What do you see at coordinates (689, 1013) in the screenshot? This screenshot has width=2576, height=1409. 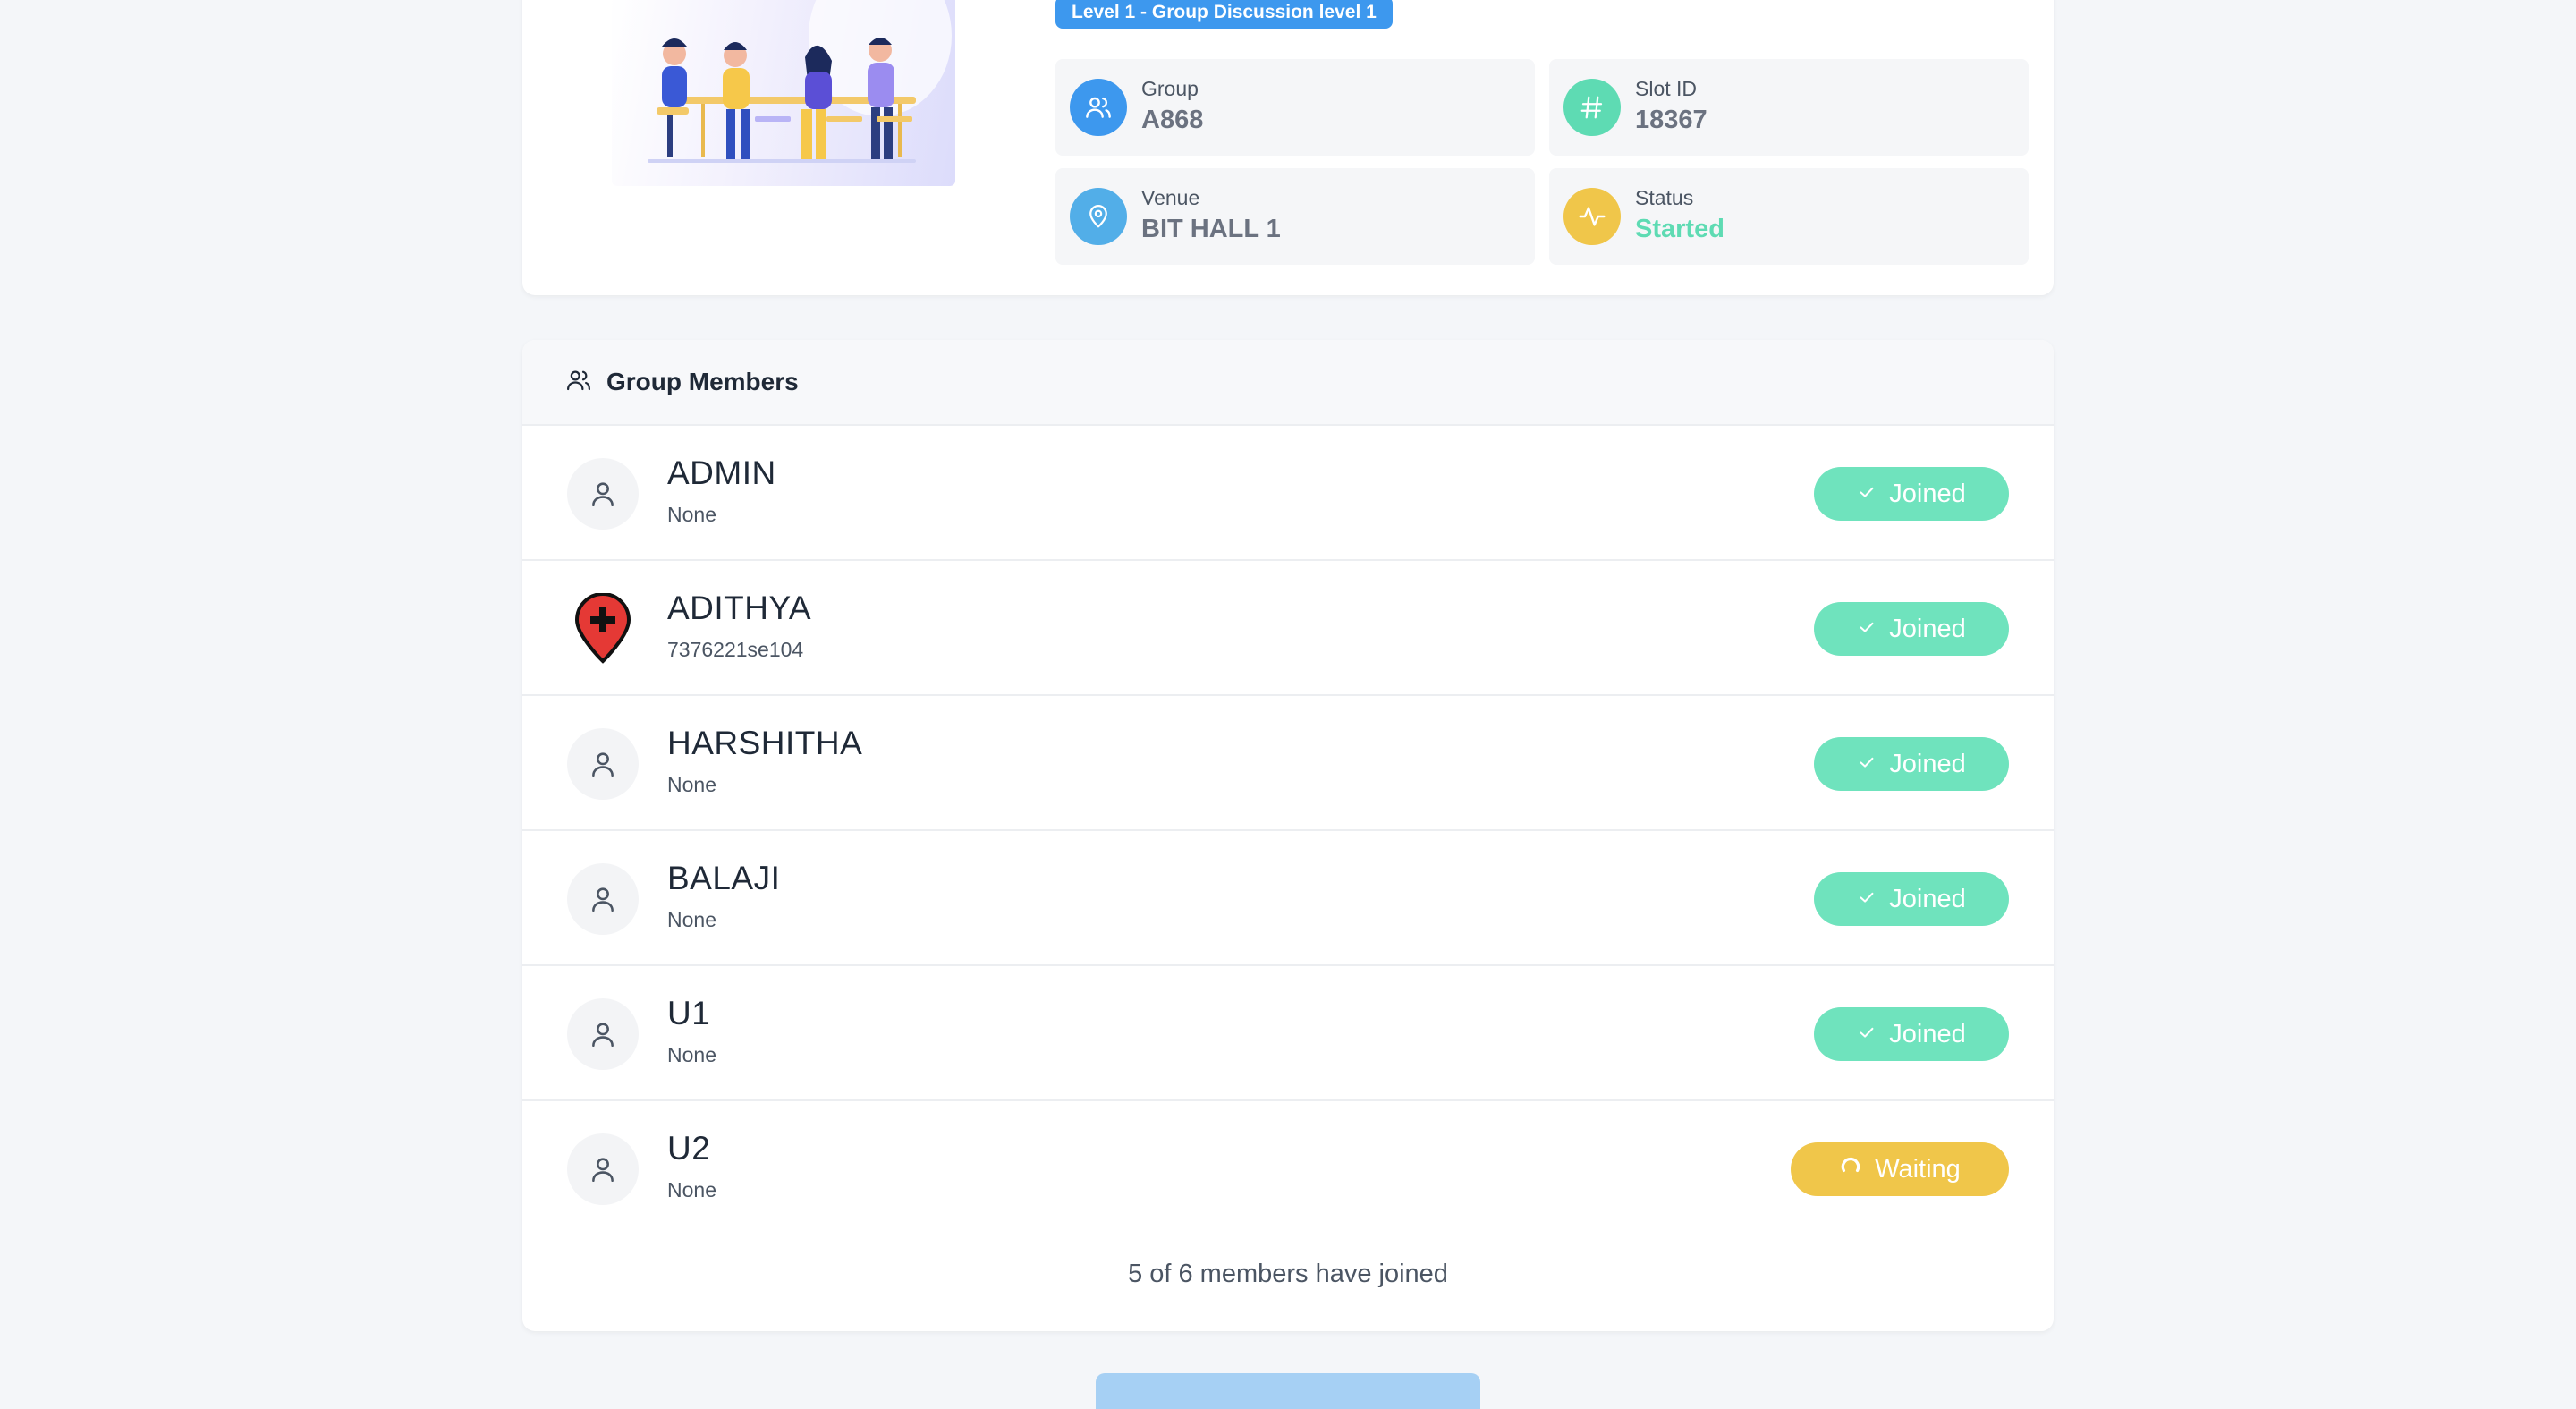 I see `member-name: U1` at bounding box center [689, 1013].